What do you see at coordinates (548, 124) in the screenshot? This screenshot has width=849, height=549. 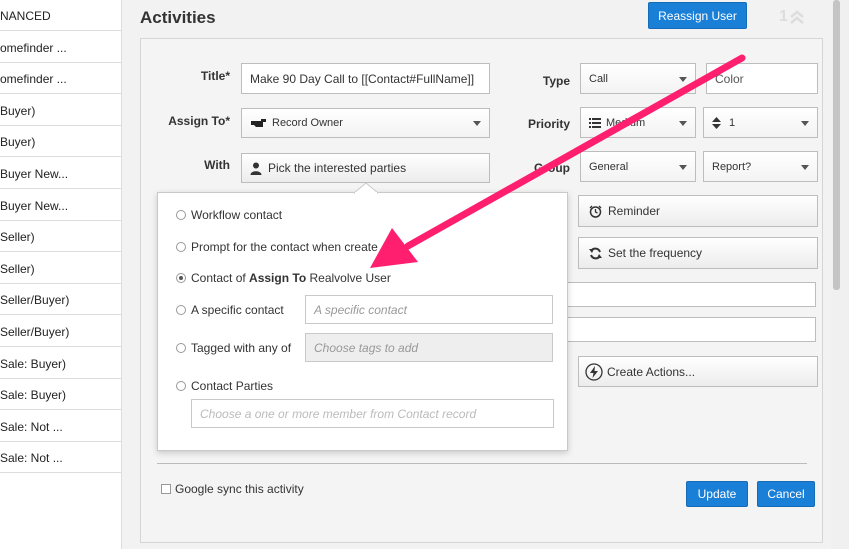 I see `priority-label: Priority` at bounding box center [548, 124].